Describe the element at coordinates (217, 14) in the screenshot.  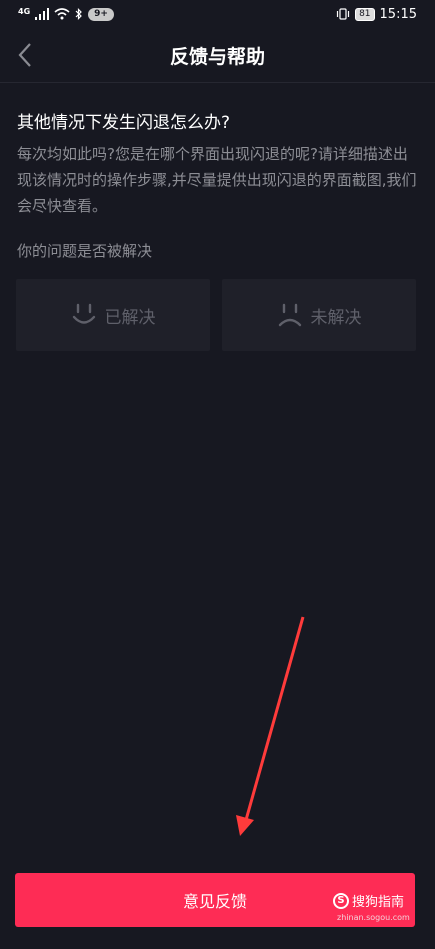
I see `status-bar: 4G 9+ 81 15:15` at that location.